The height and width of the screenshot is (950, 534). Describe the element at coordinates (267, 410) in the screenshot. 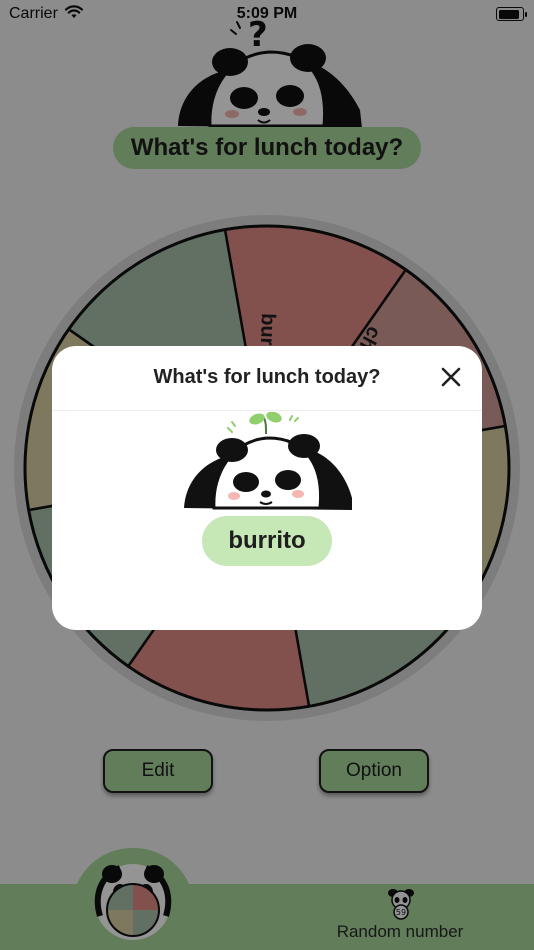

I see `dialog-divider` at that location.